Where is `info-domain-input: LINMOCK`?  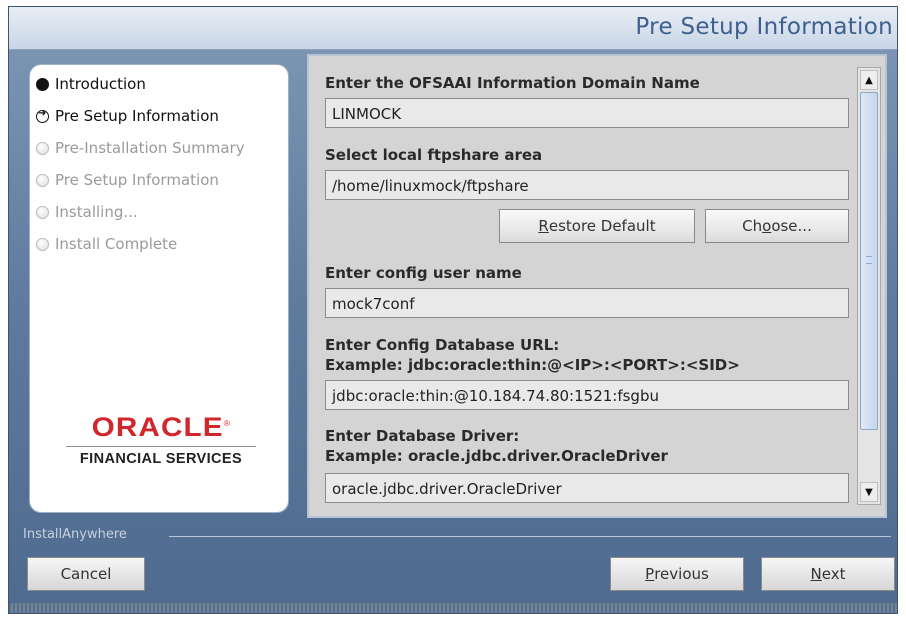 info-domain-input: LINMOCK is located at coordinates (587, 113).